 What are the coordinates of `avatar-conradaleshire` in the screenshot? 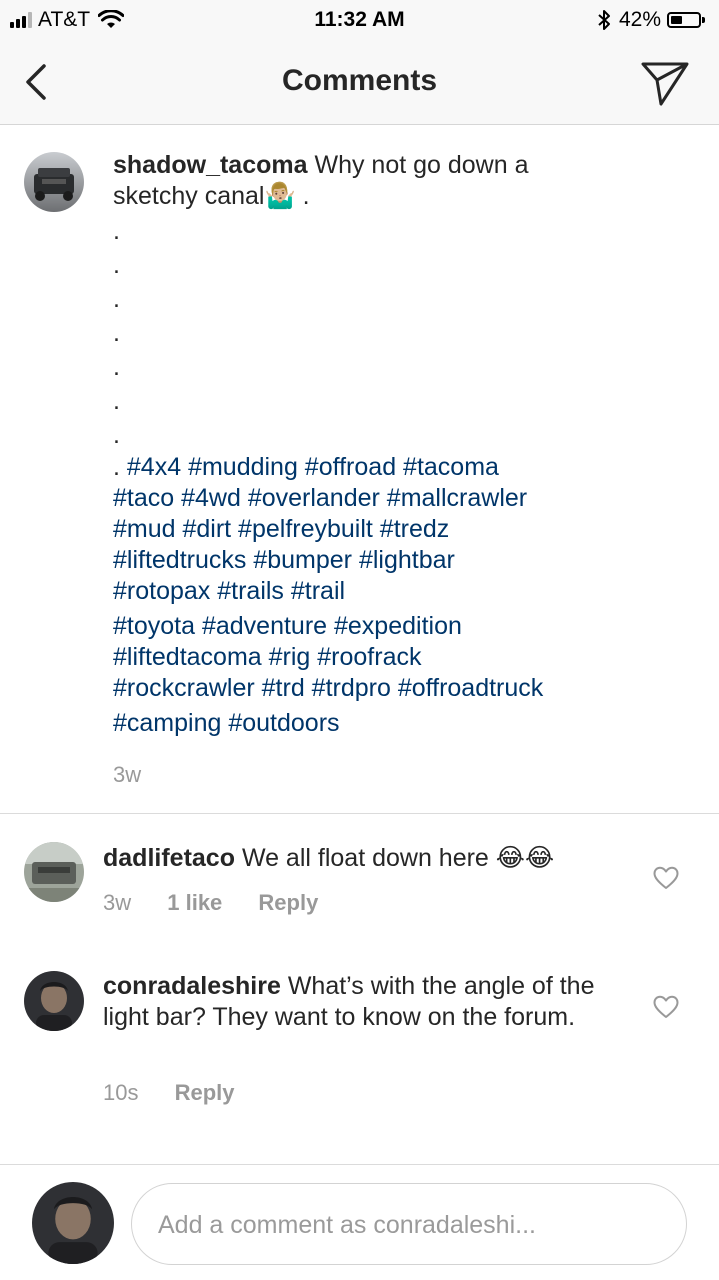 It's located at (54, 1001).